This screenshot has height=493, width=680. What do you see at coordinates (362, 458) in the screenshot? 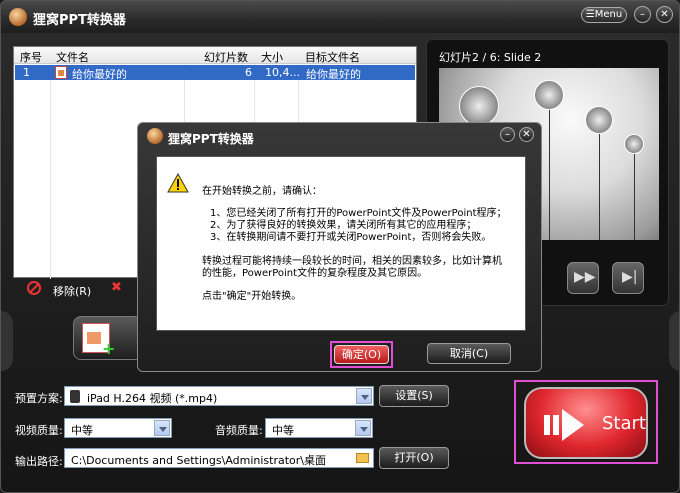
I see `folder-icon` at bounding box center [362, 458].